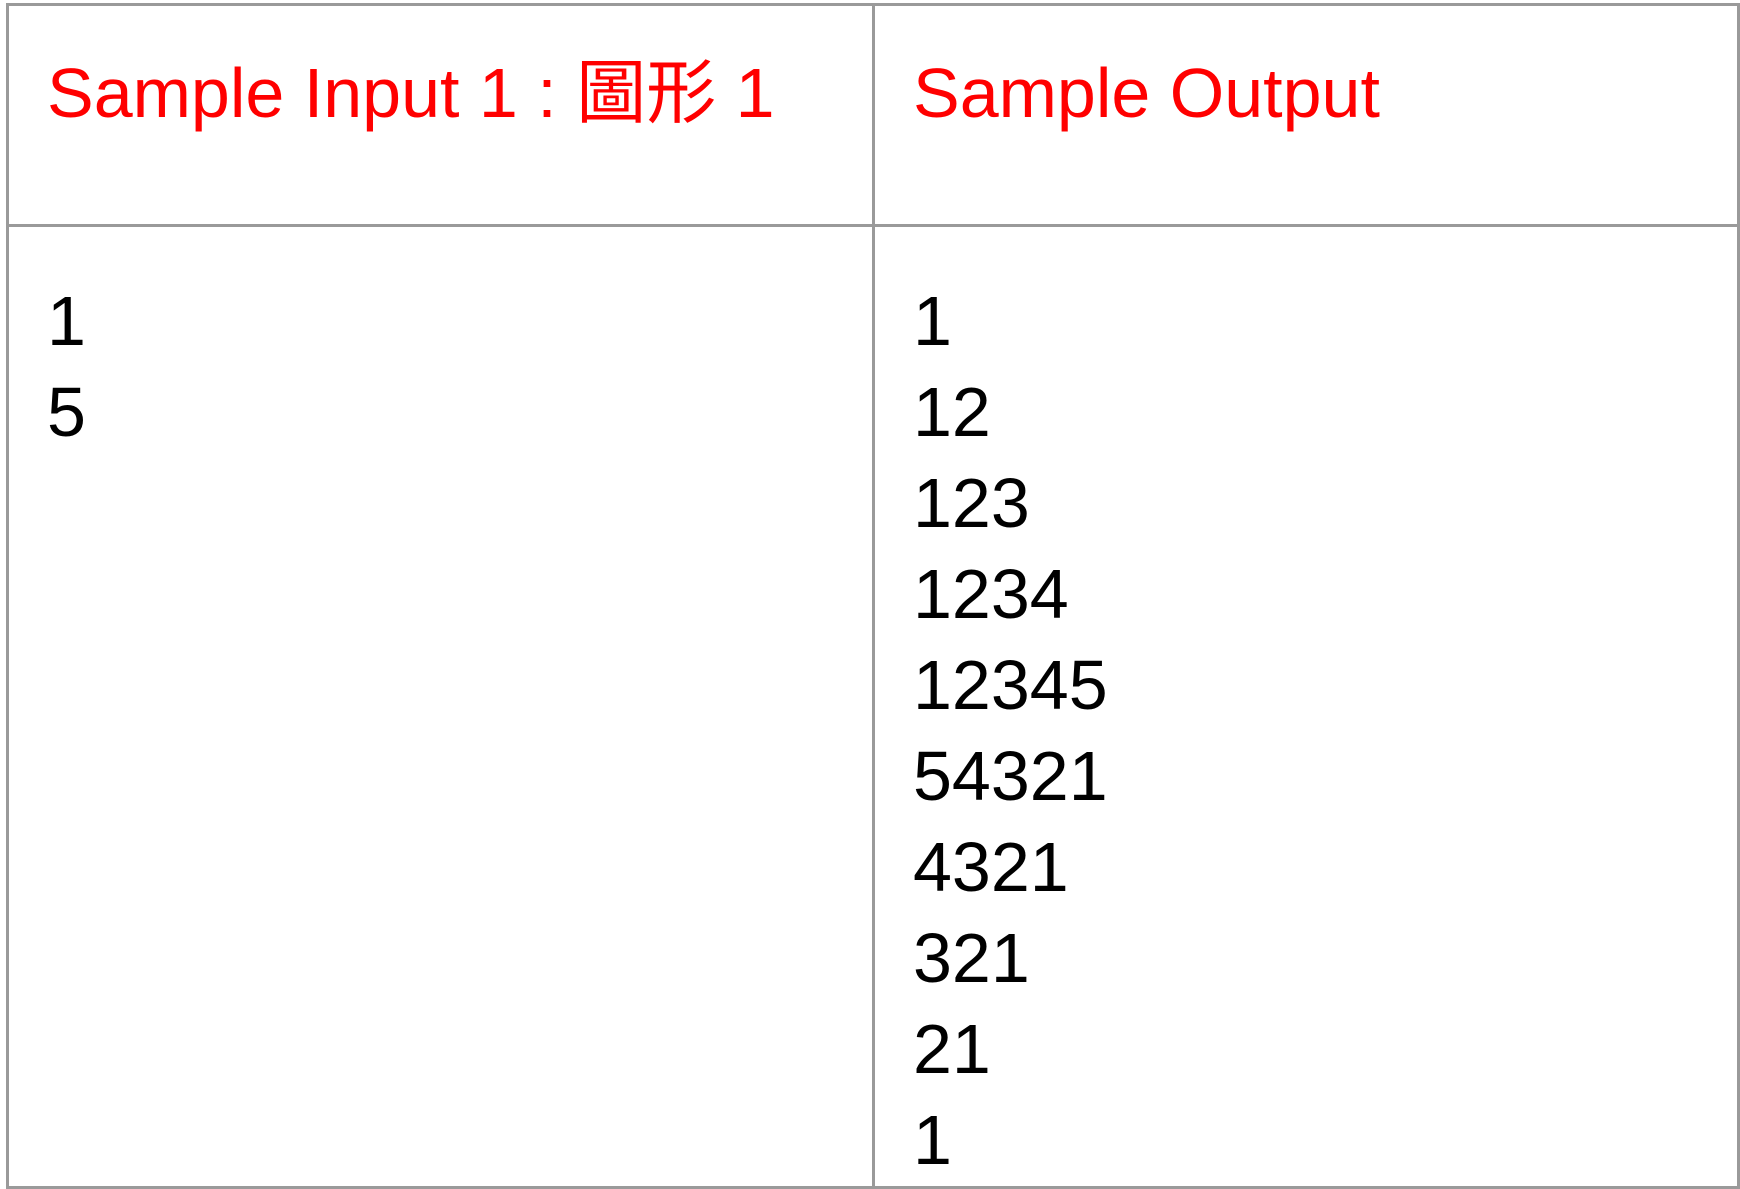 Image resolution: width=1740 pixels, height=1189 pixels. Describe the element at coordinates (952, 1049) in the screenshot. I see `output-line: 21` at that location.